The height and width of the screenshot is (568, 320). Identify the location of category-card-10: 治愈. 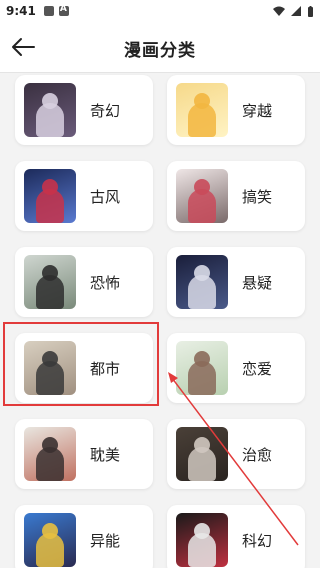
(236, 454).